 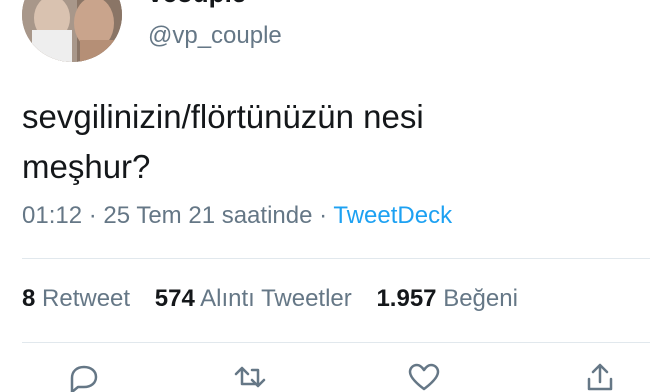 What do you see at coordinates (406, 298) in the screenshot?
I see `likes-count: 1.957` at bounding box center [406, 298].